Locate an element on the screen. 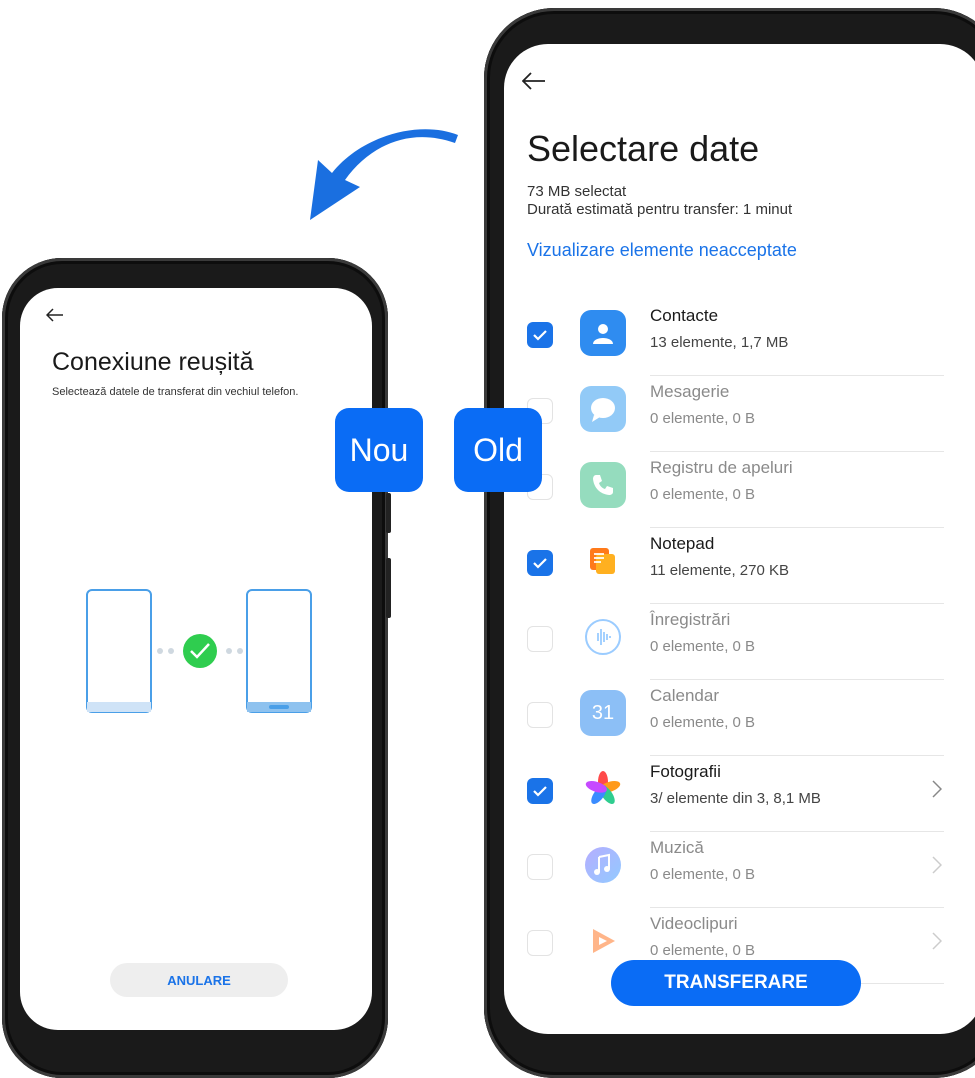  item-name: Muzică is located at coordinates (677, 847).